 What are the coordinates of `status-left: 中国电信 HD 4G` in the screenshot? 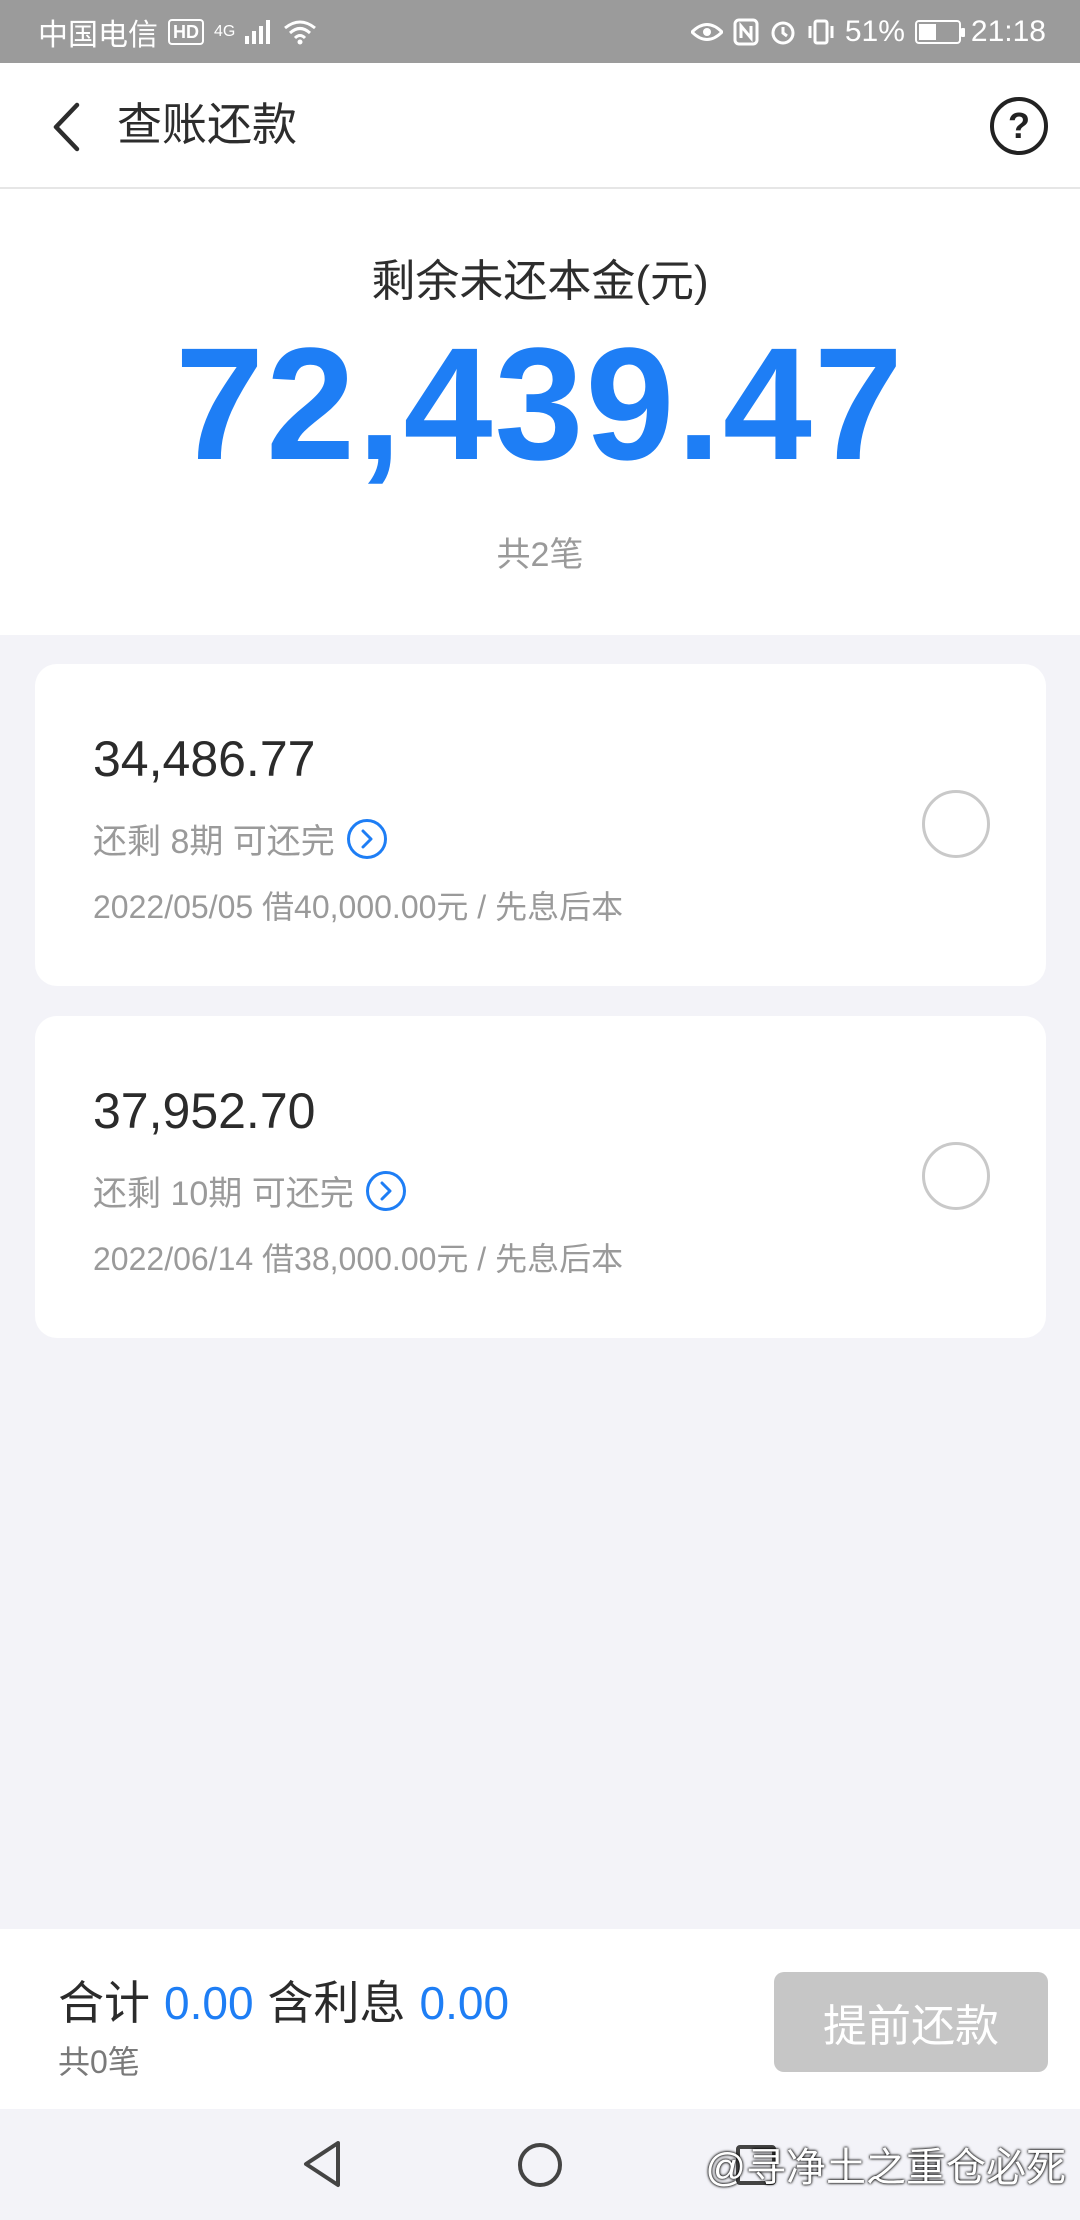 It's located at (177, 32).